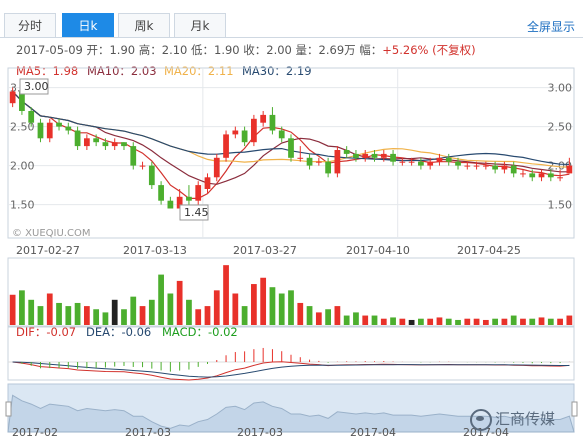  Describe the element at coordinates (373, 432) in the screenshot. I see `overview-date-label: 2017-04` at that location.